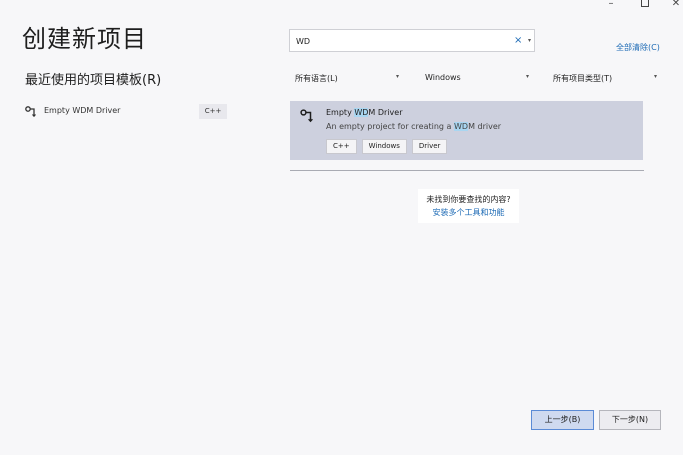 This screenshot has height=455, width=683. Describe the element at coordinates (396, 41) in the screenshot. I see `template-search-input` at that location.